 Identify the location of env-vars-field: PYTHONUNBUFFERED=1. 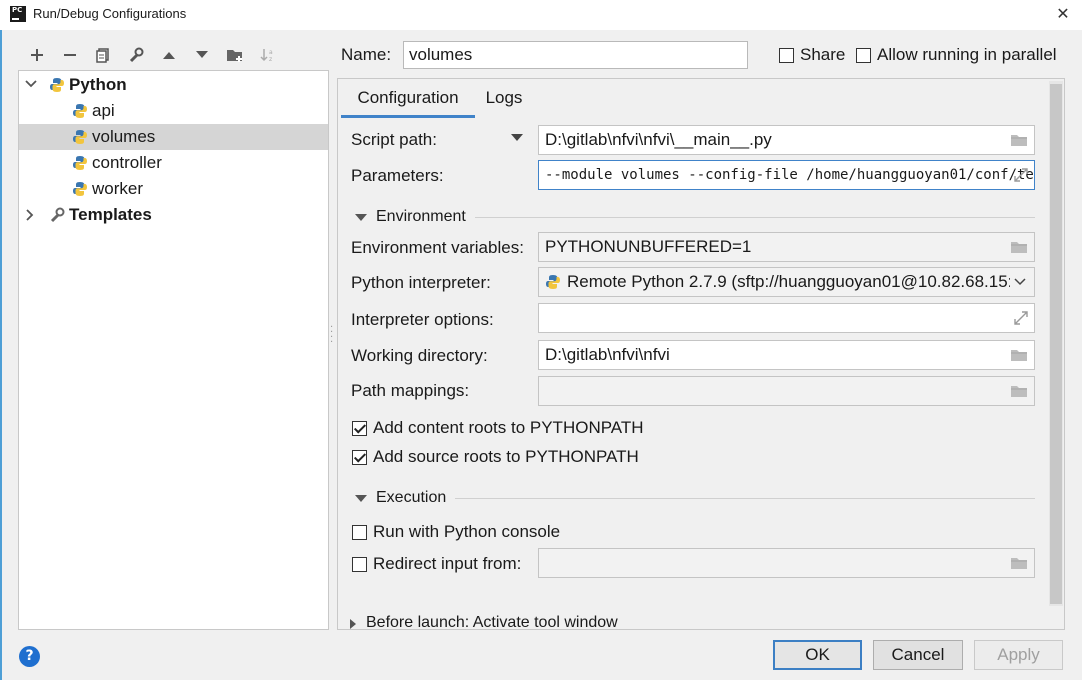
(786, 247).